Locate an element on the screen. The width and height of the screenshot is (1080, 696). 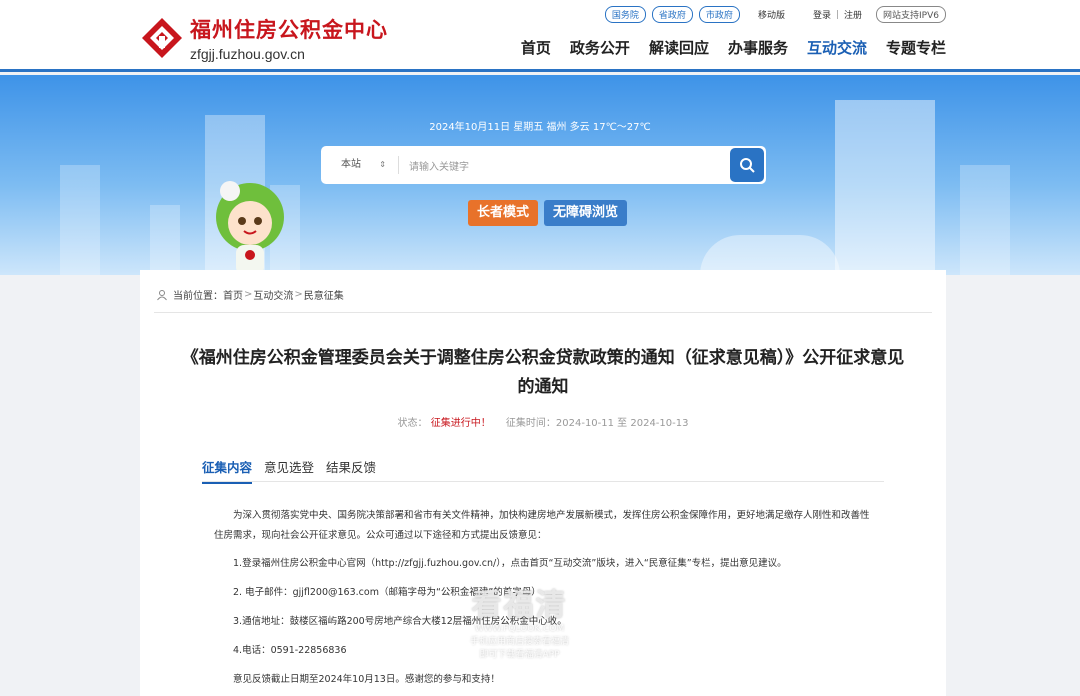
nav-interaction: 互动交流 is located at coordinates (837, 47).